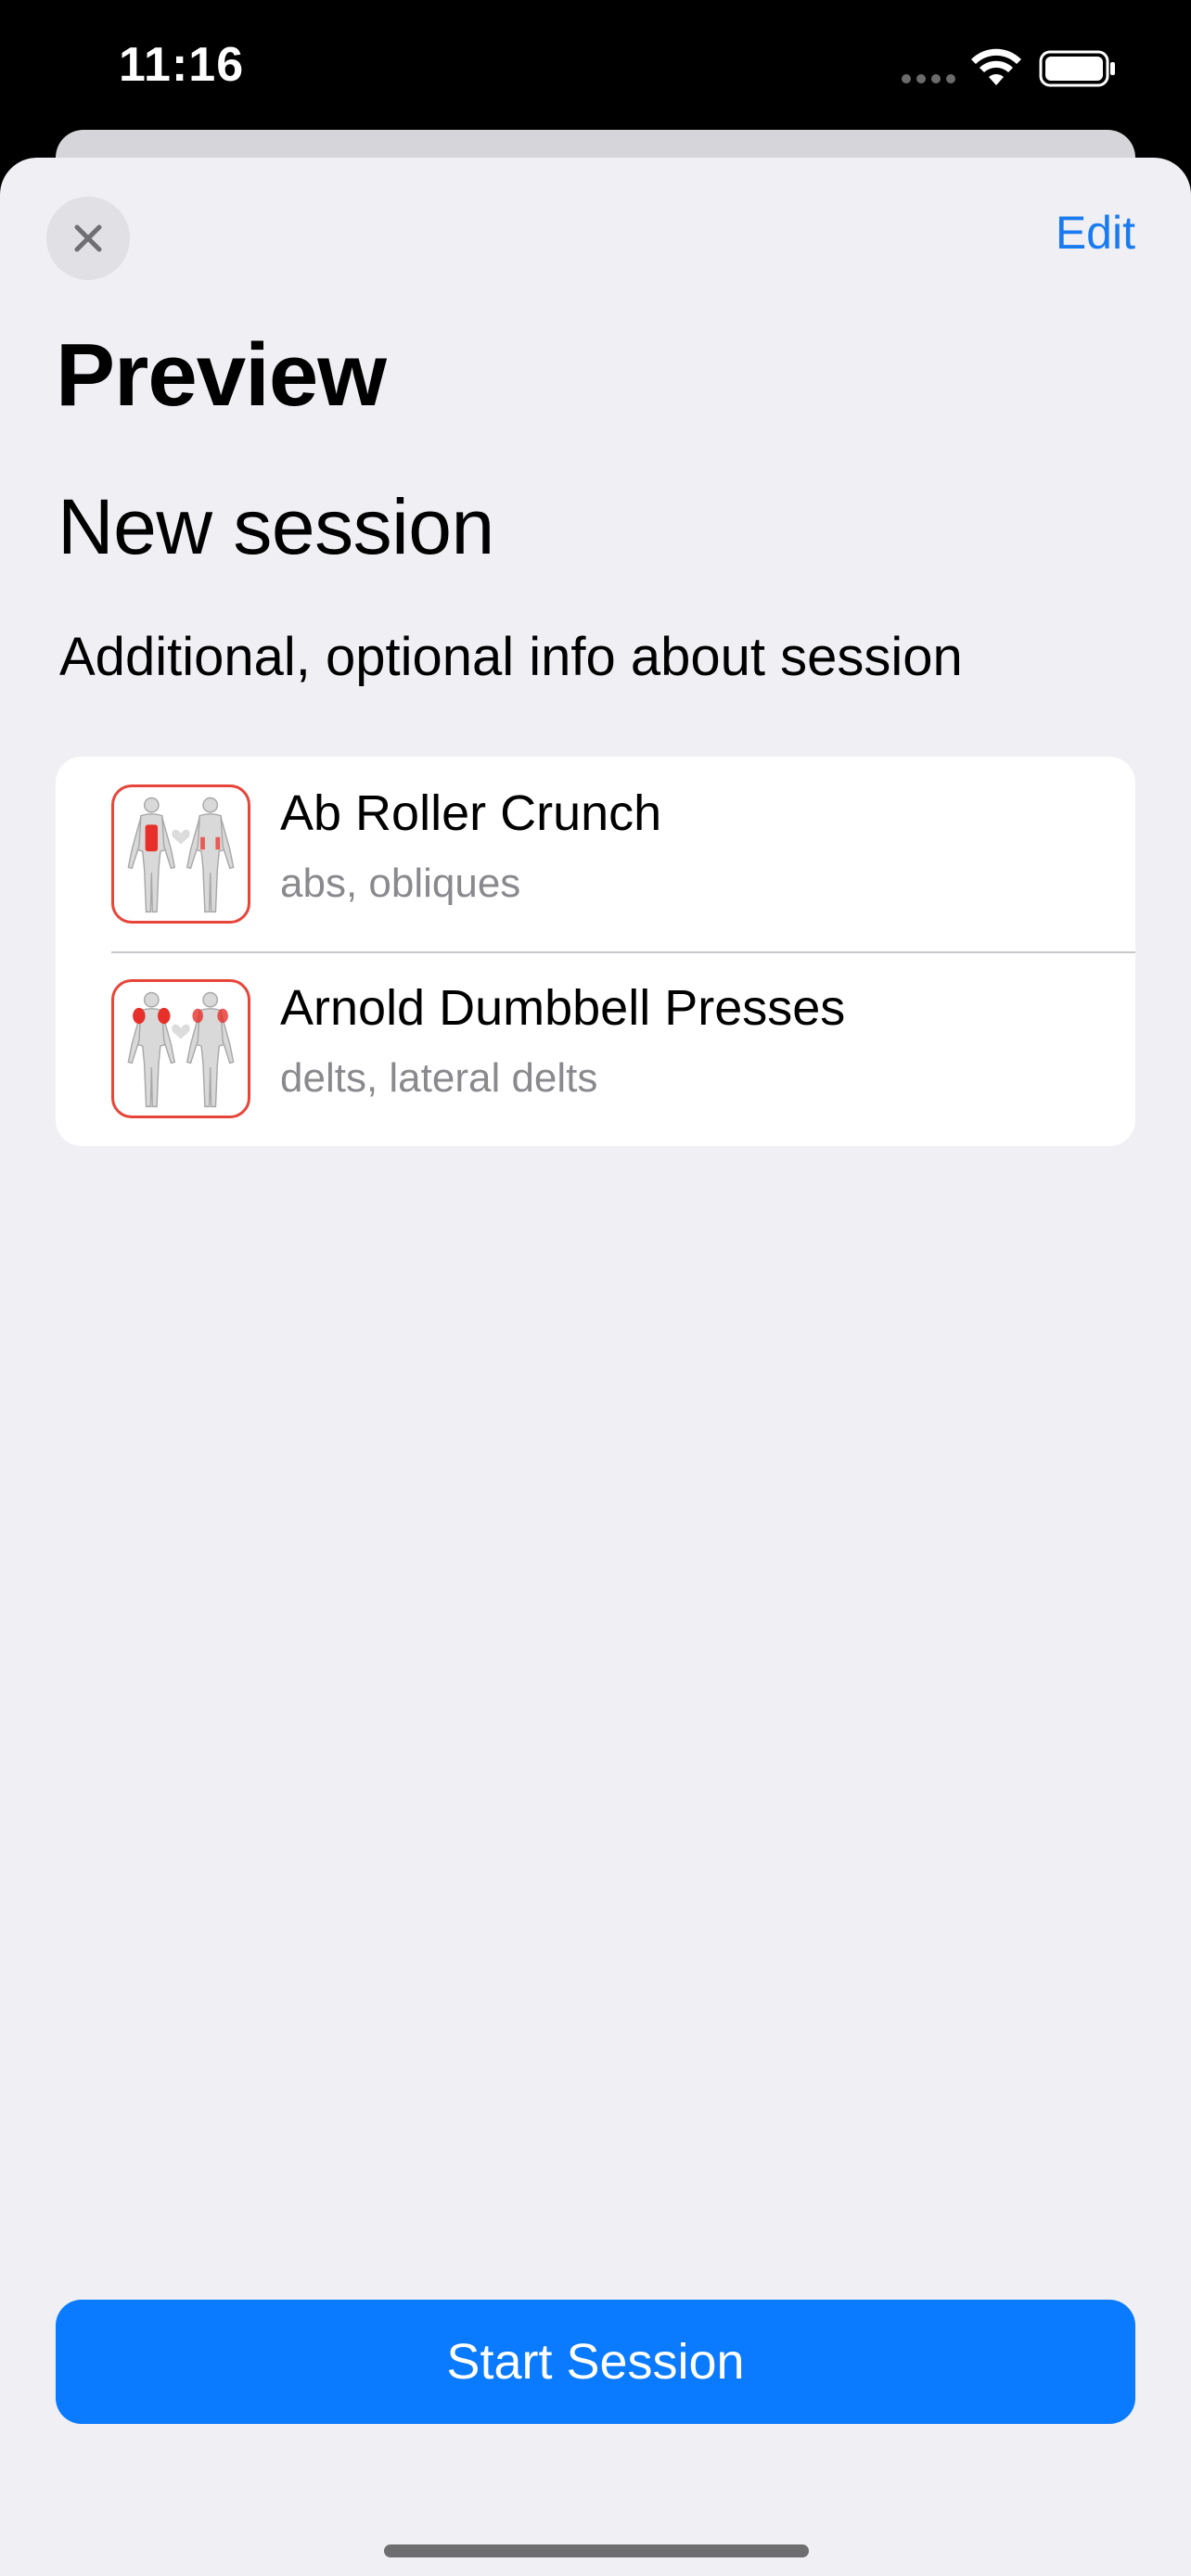 This screenshot has height=2576, width=1191. I want to click on close-button, so click(88, 239).